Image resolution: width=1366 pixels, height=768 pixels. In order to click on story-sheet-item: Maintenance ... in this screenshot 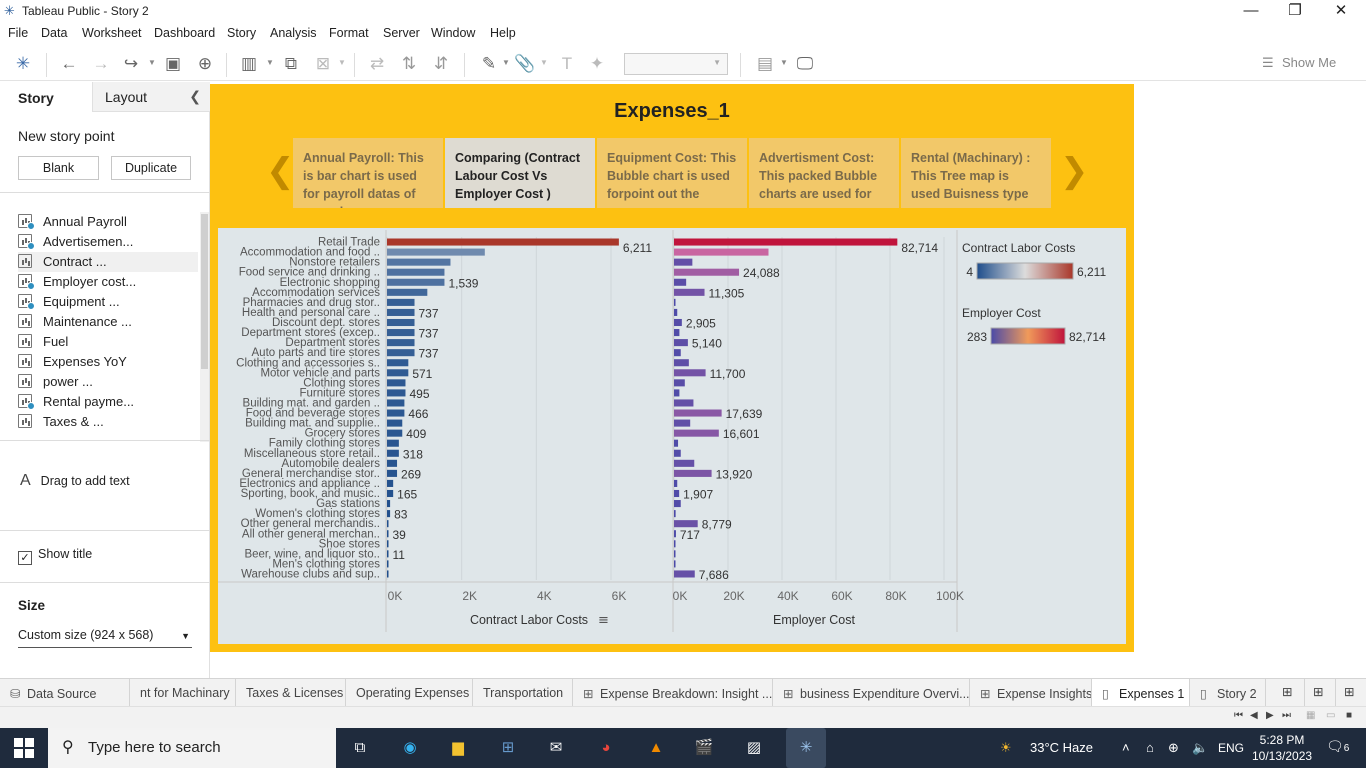, I will do `click(108, 322)`.